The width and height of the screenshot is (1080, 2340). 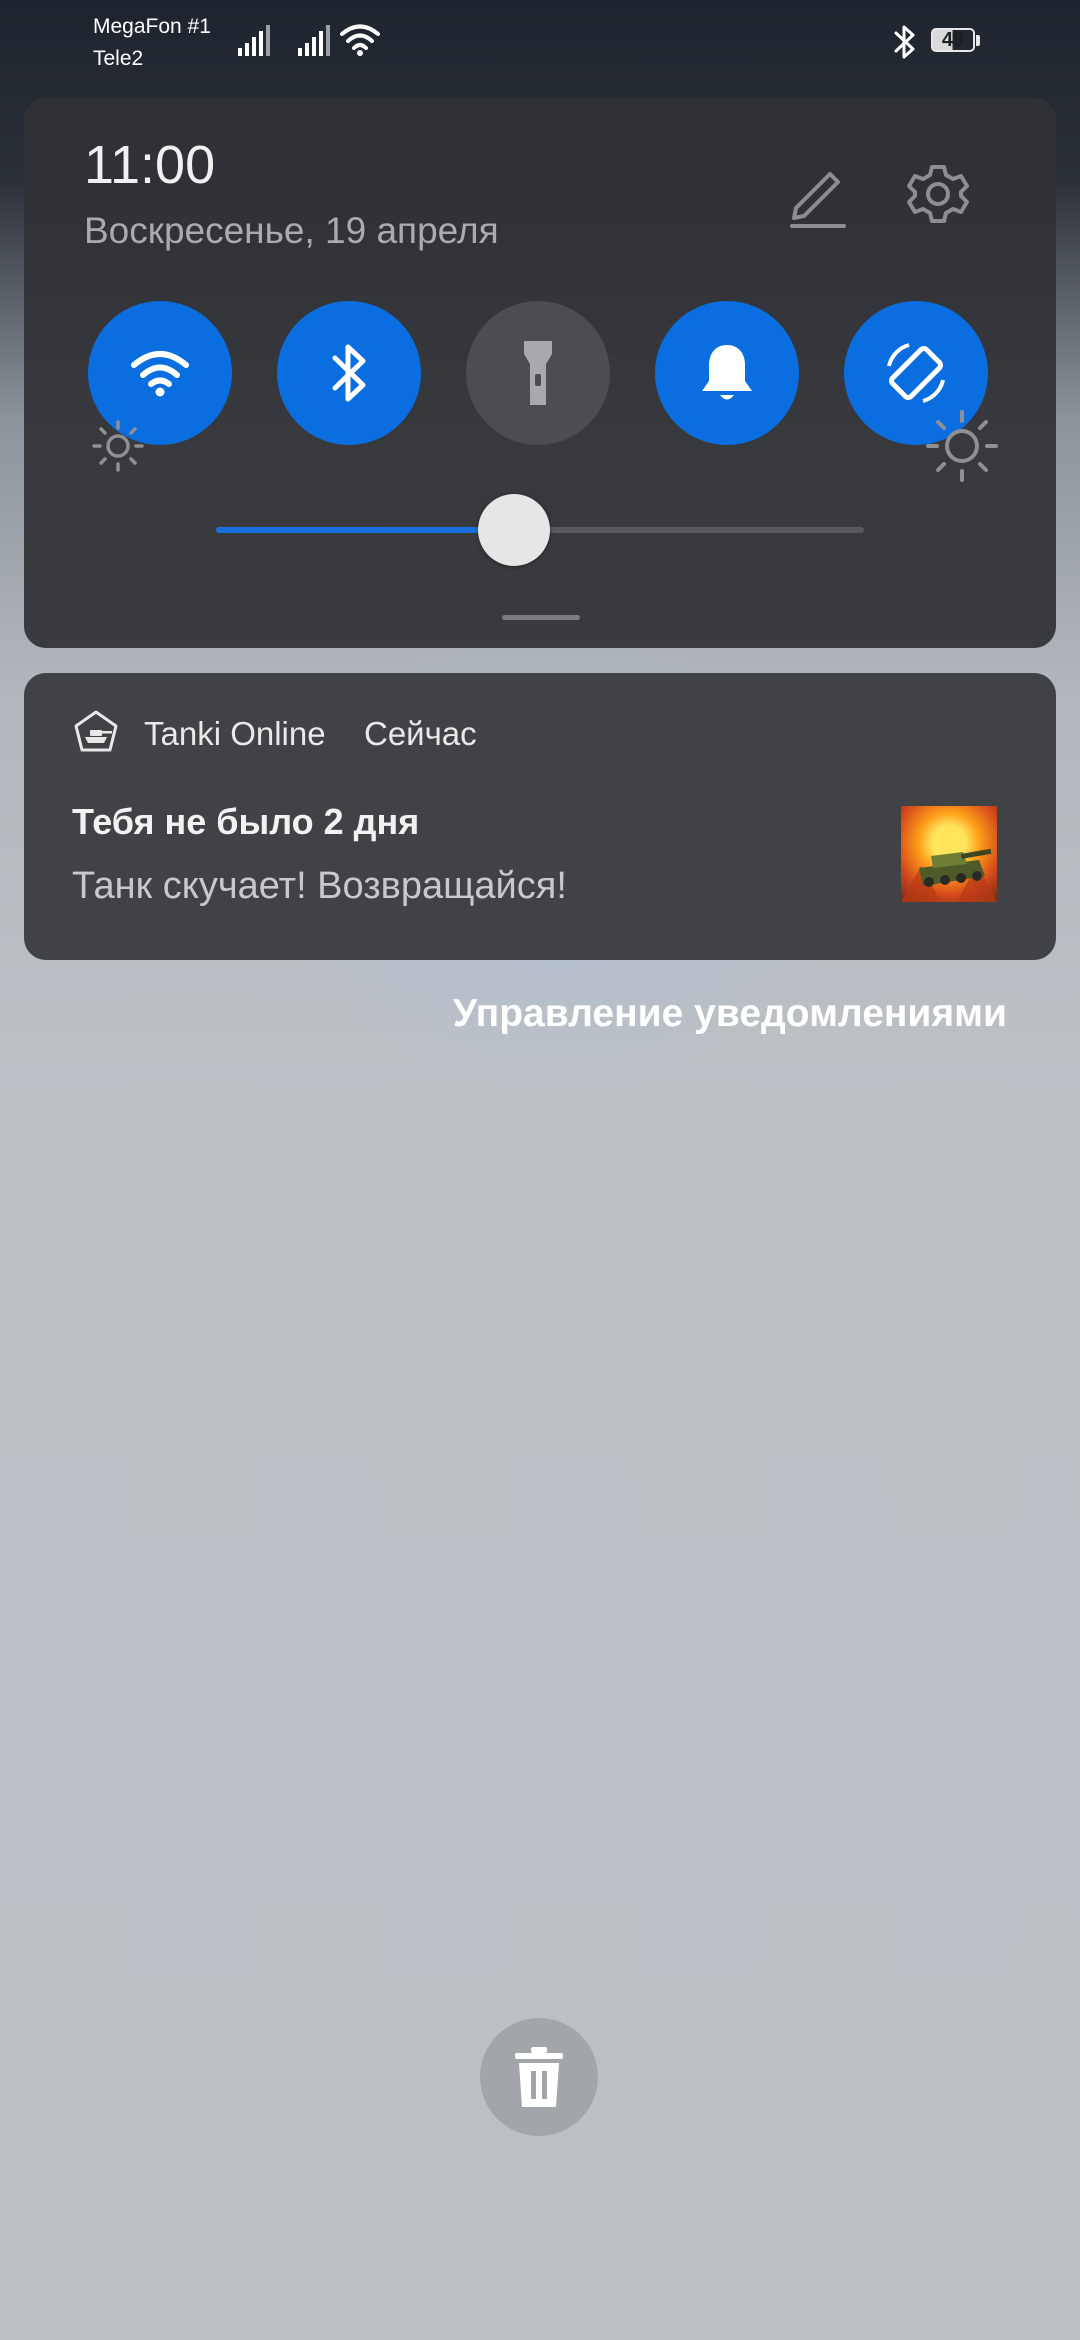 I want to click on brightness-high-icon, so click(x=962, y=448).